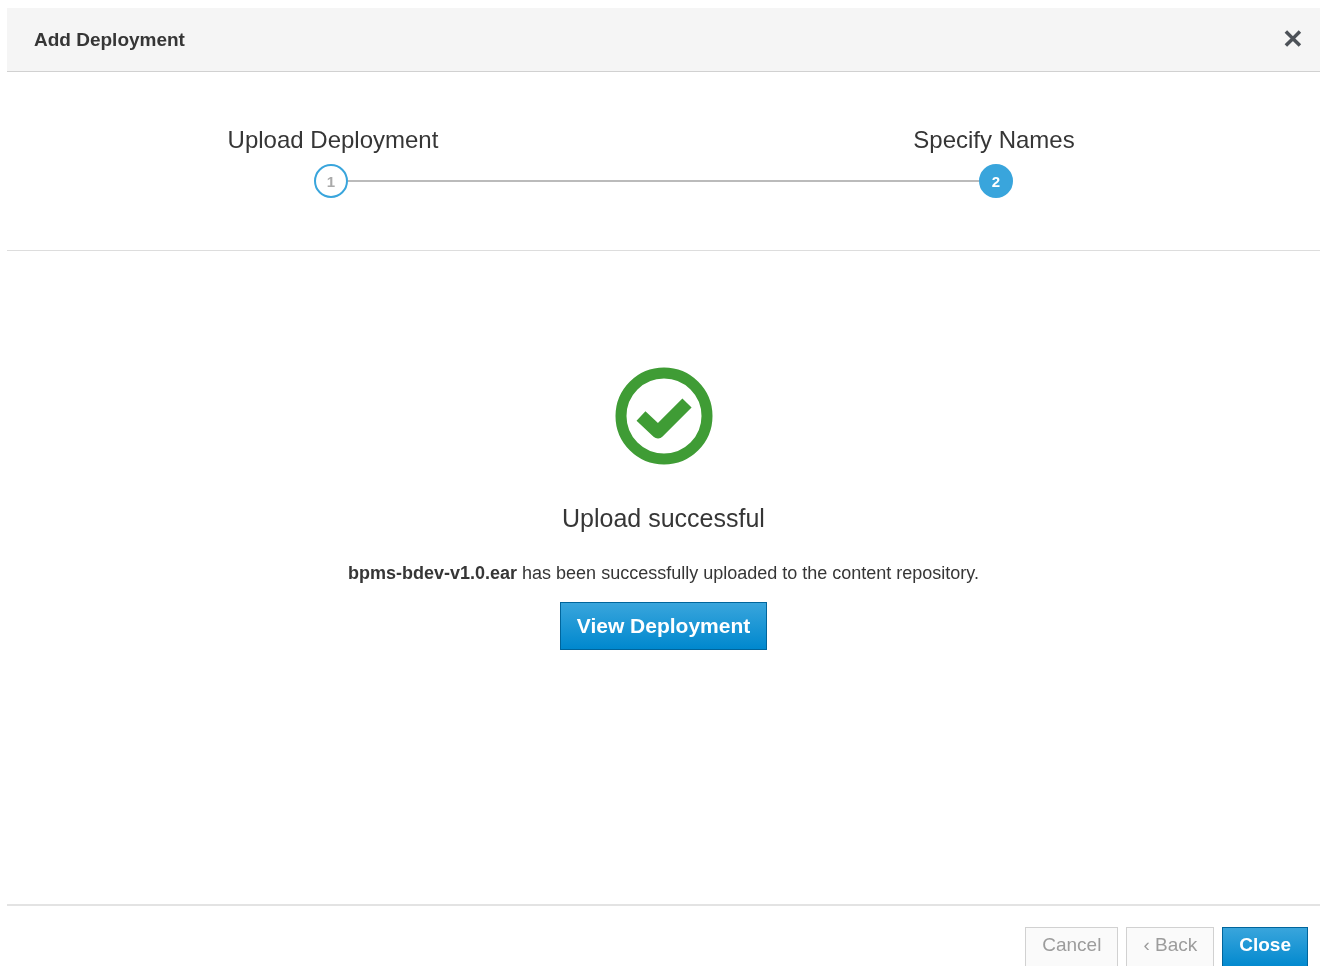 This screenshot has width=1320, height=966. Describe the element at coordinates (1293, 39) in the screenshot. I see `close-button: ✕` at that location.